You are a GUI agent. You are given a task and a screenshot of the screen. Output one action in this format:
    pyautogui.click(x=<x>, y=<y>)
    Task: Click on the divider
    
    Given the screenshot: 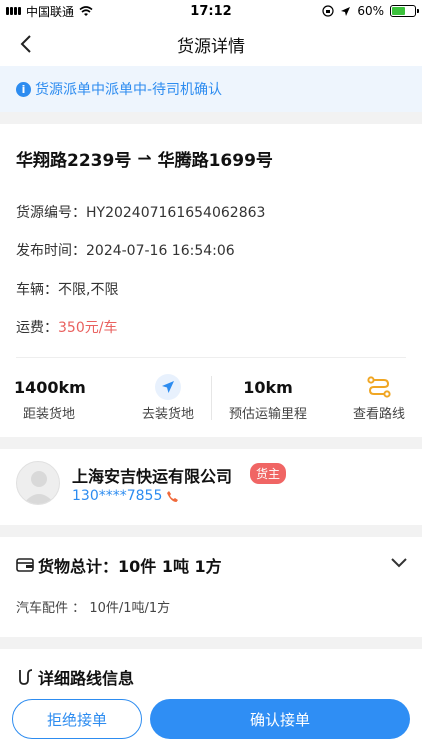 What is the action you would take?
    pyautogui.click(x=211, y=357)
    